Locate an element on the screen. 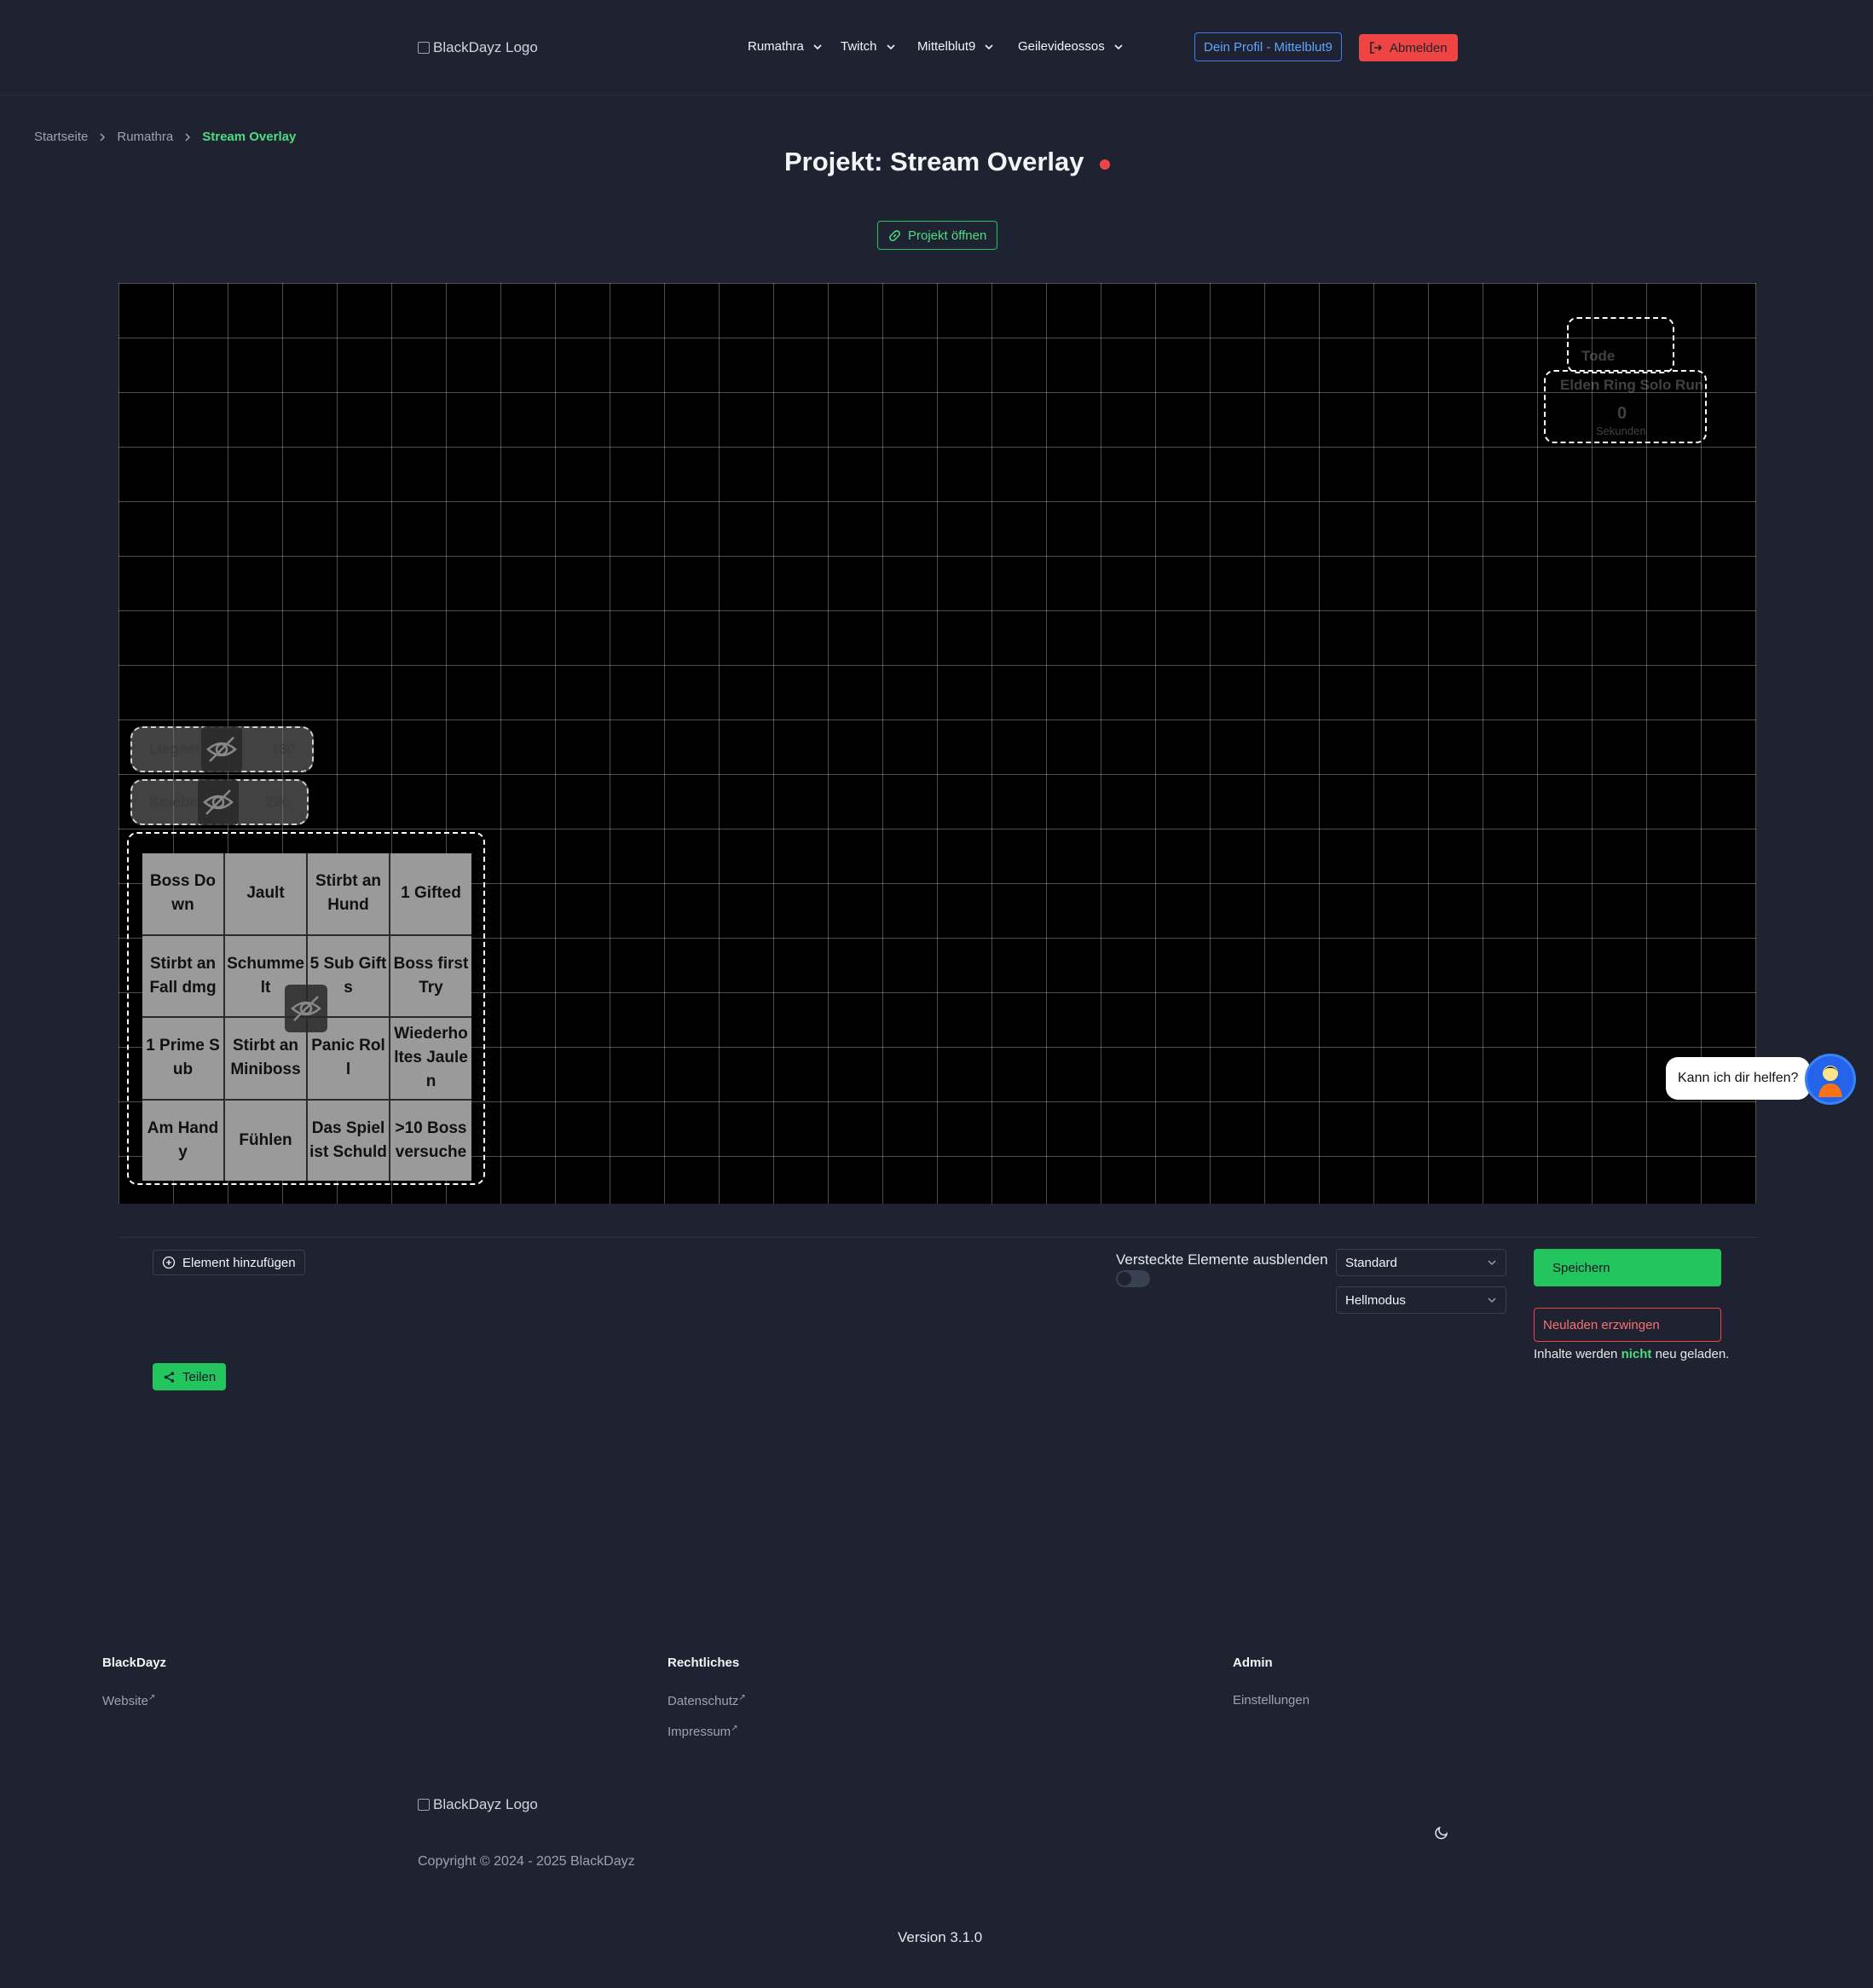  hide-hidden-toggle is located at coordinates (1133, 1278).